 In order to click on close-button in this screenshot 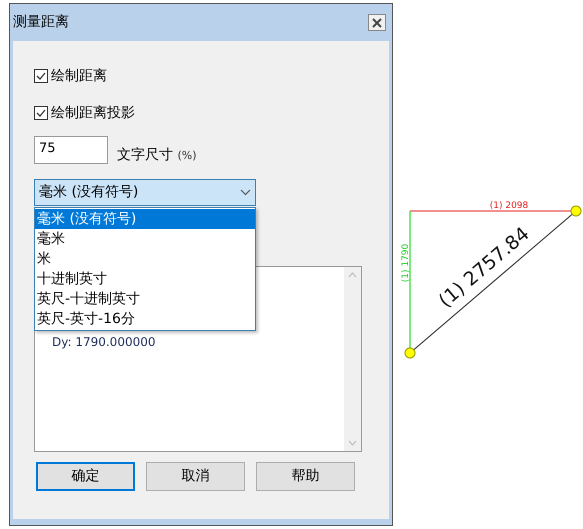, I will do `click(377, 22)`.